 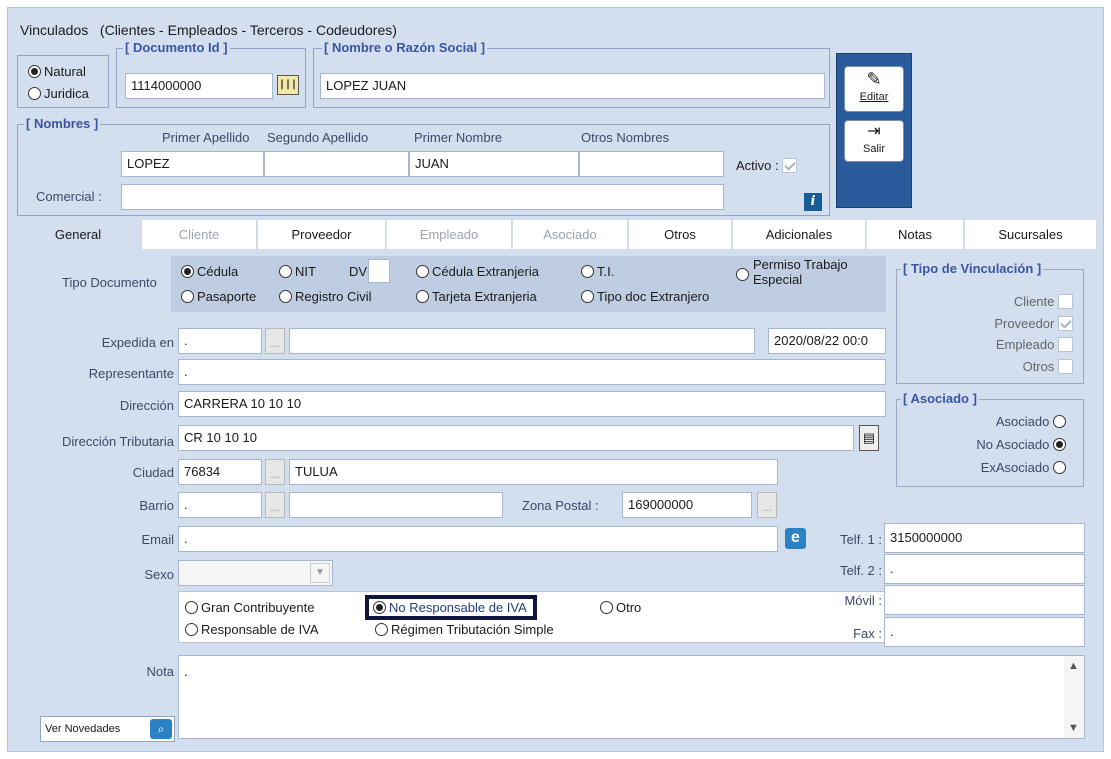 What do you see at coordinates (869, 438) in the screenshot?
I see `document-icon: ▤` at bounding box center [869, 438].